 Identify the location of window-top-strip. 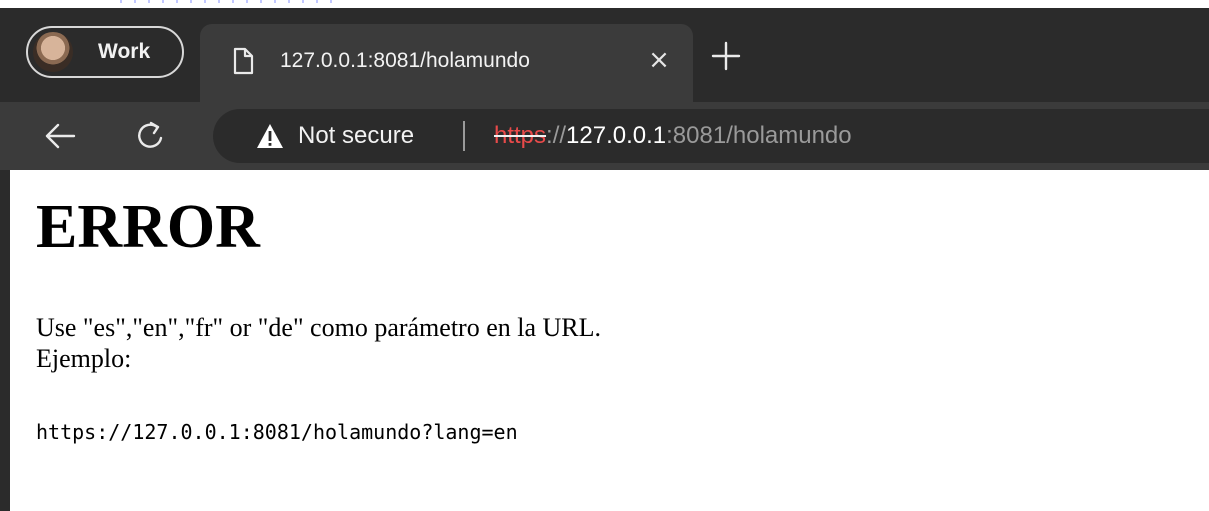
(604, 4).